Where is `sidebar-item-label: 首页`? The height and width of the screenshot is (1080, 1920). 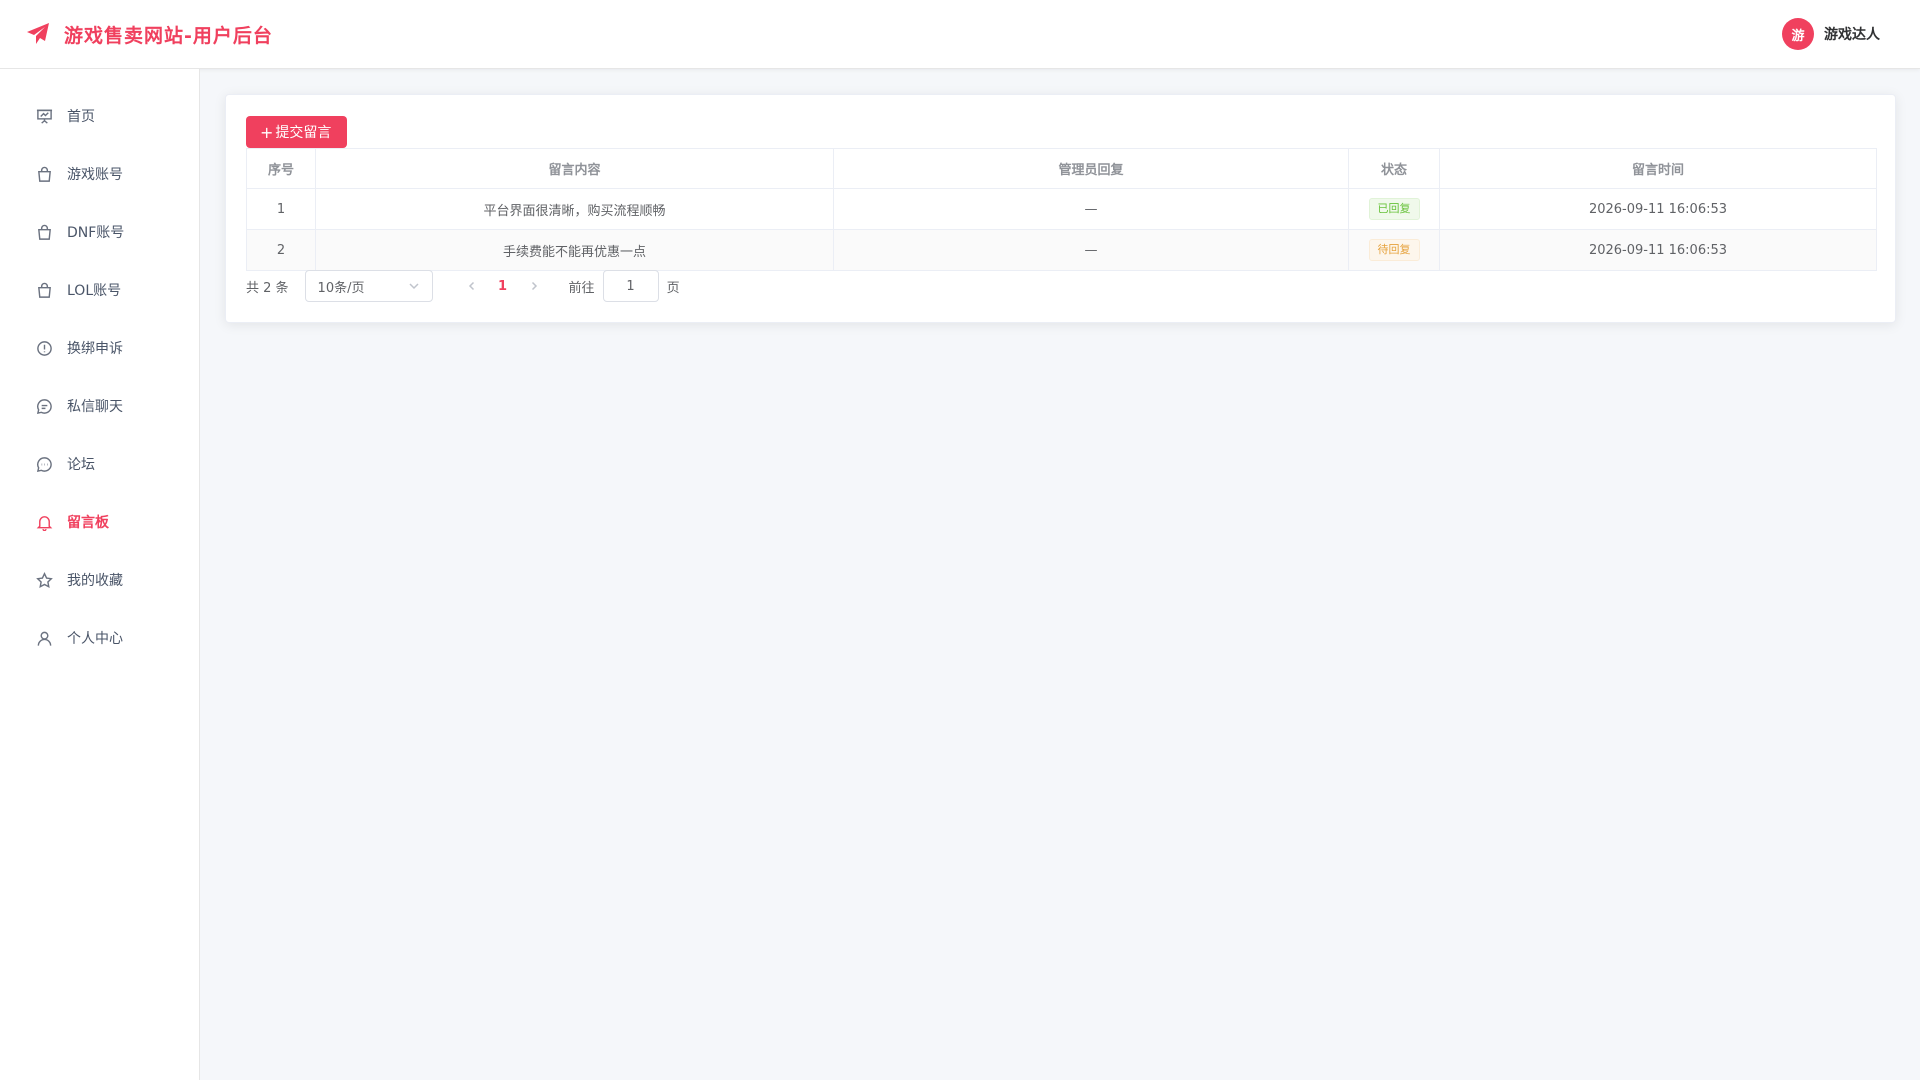
sidebar-item-label: 首页 is located at coordinates (81, 117).